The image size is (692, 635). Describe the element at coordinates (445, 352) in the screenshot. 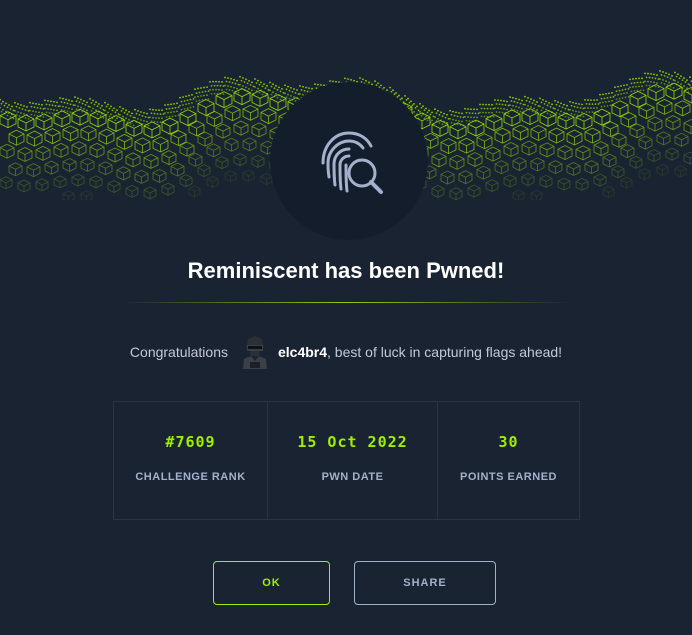

I see `congrats-suffix: , best of luck in capturing flags ahead!` at that location.